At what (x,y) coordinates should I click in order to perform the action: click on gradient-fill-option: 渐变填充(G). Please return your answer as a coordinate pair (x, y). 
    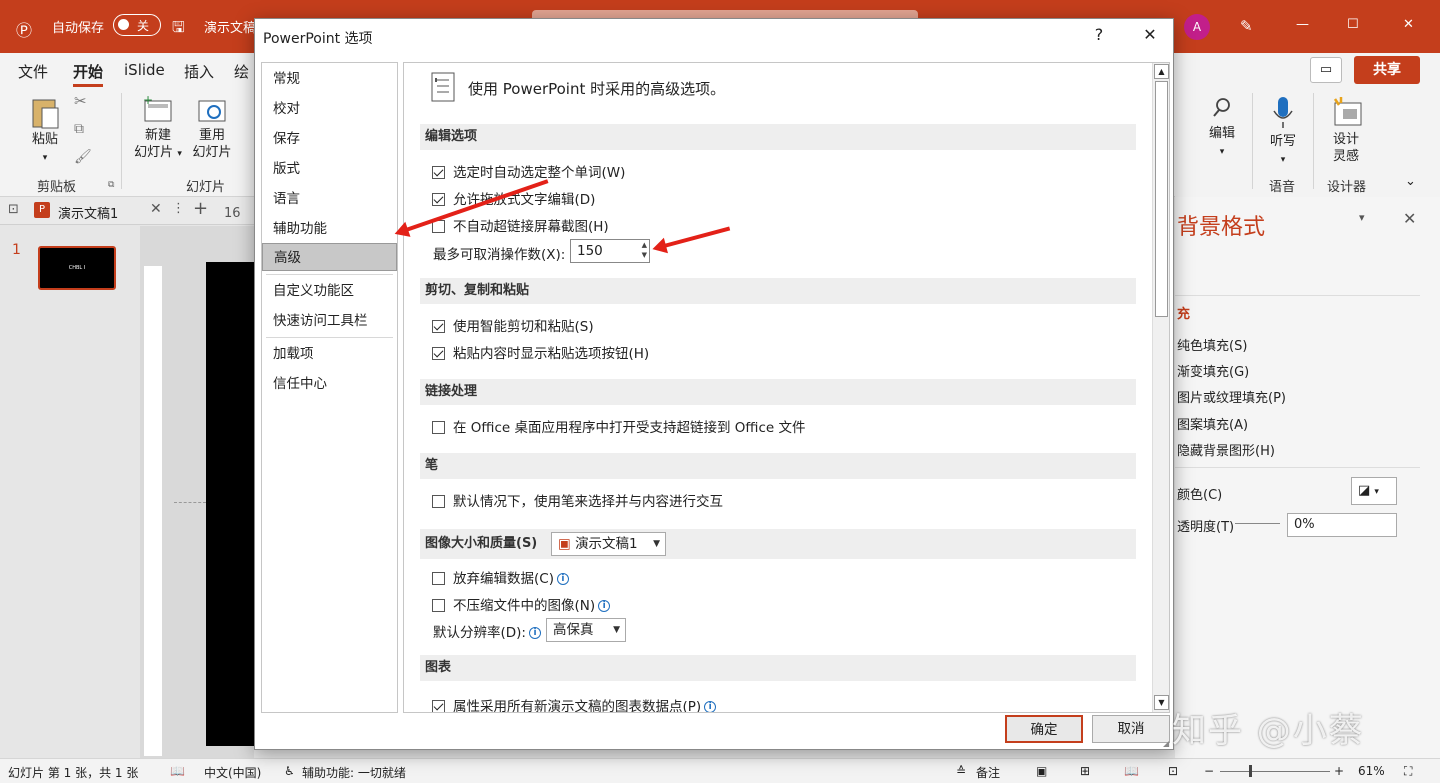
    Looking at the image, I should click on (1213, 370).